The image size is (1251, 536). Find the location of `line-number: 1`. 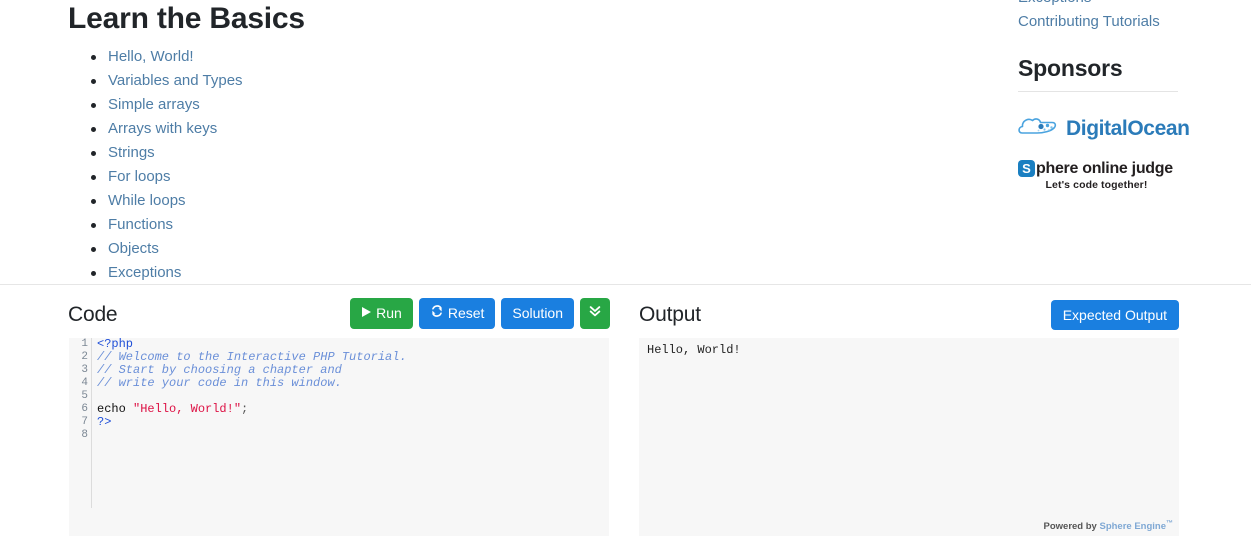

line-number: 1 is located at coordinates (84, 344).